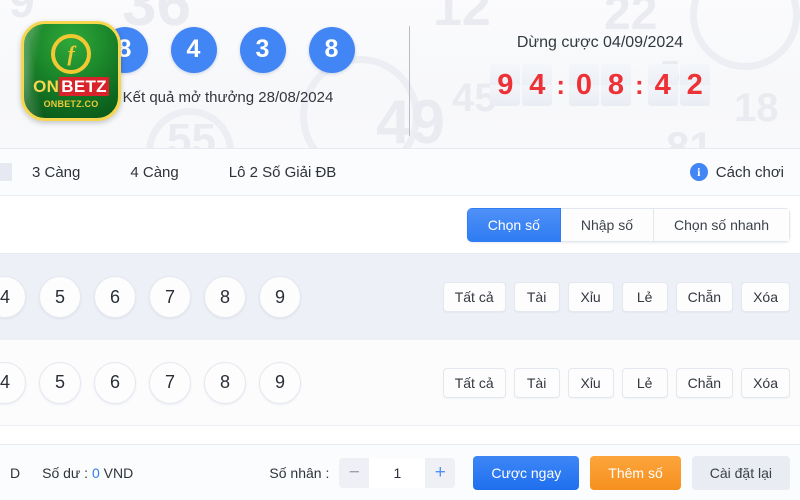 The image size is (800, 500). I want to click on balance-value: 0, so click(95, 472).